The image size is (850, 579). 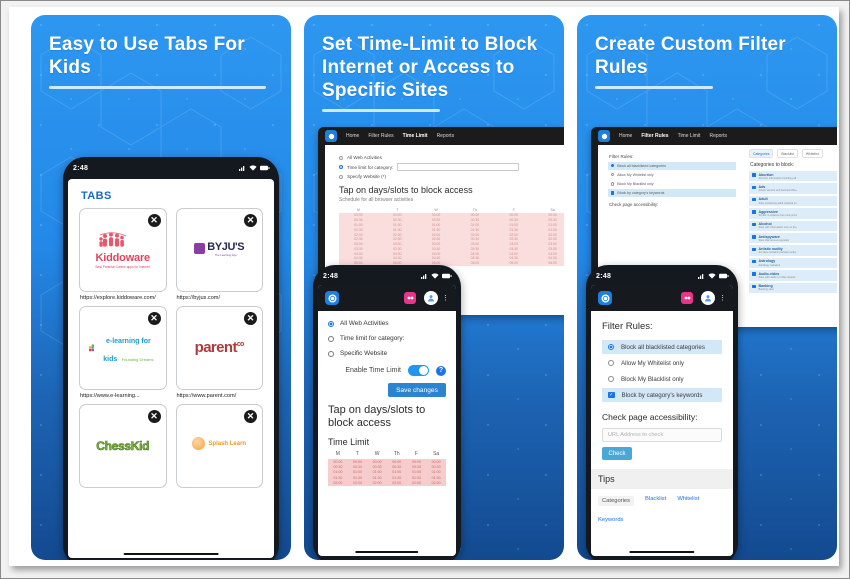 What do you see at coordinates (605, 298) in the screenshot?
I see `app-logo-icon` at bounding box center [605, 298].